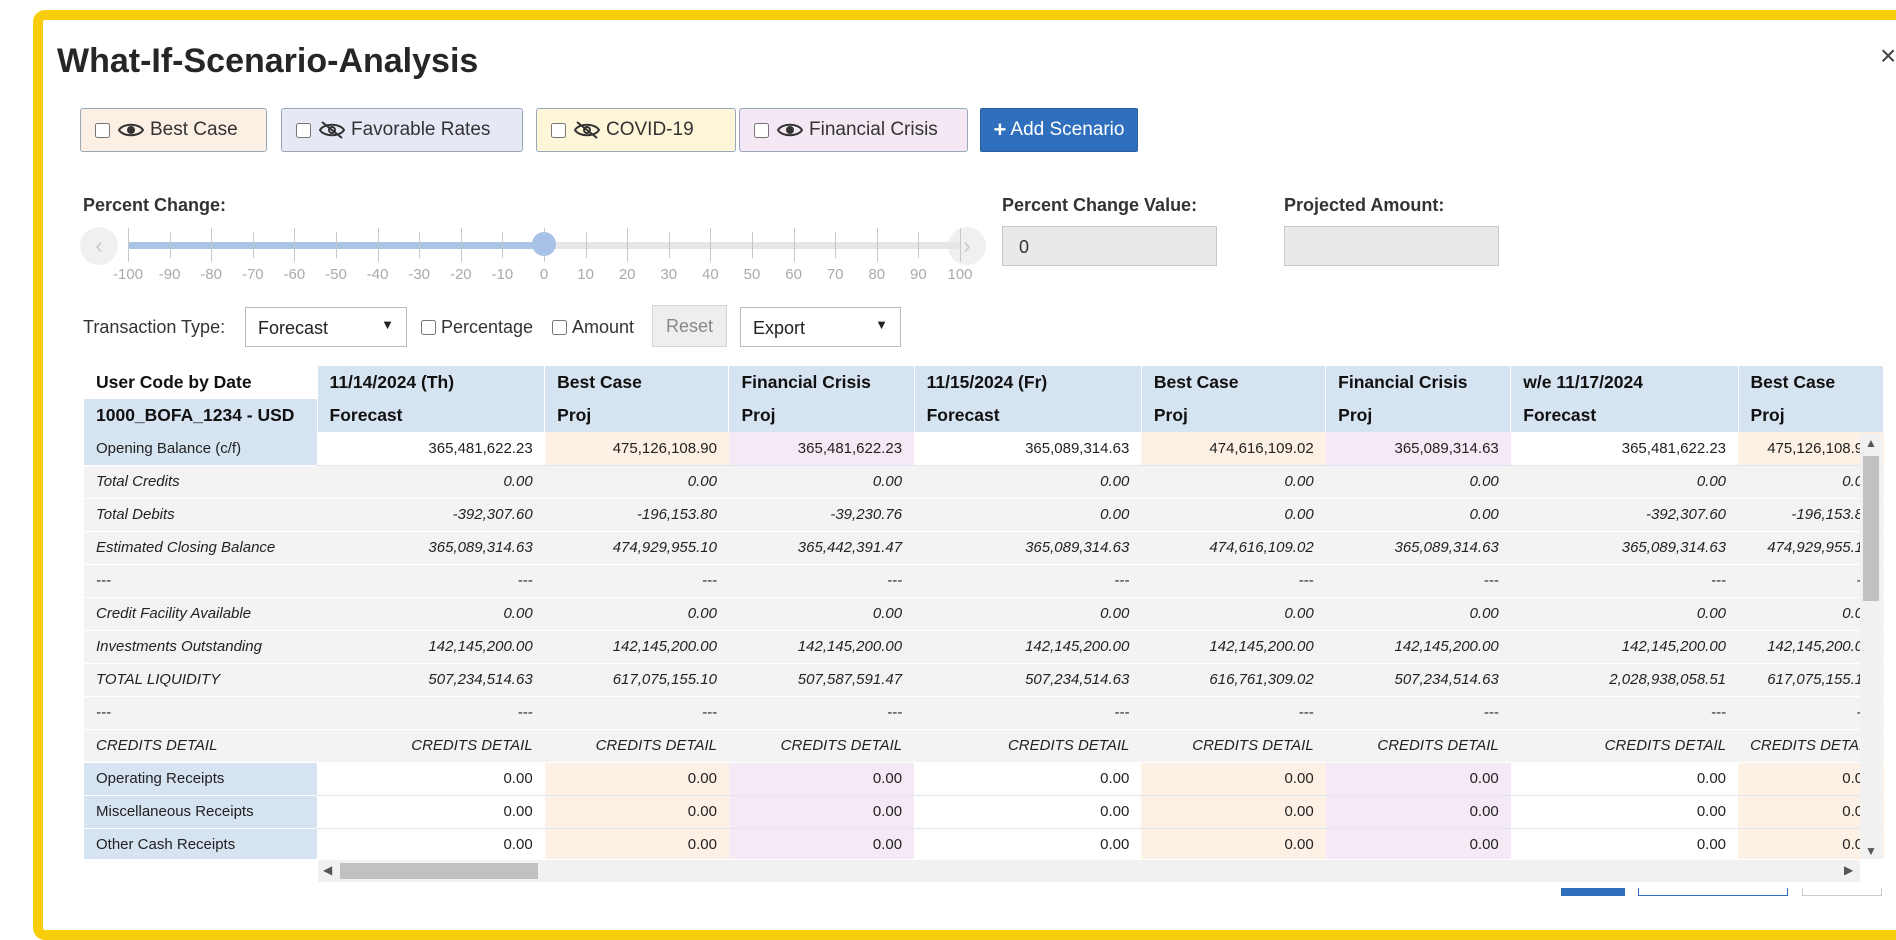  What do you see at coordinates (1624, 415) in the screenshot?
I see `column-subheader: Forecast` at bounding box center [1624, 415].